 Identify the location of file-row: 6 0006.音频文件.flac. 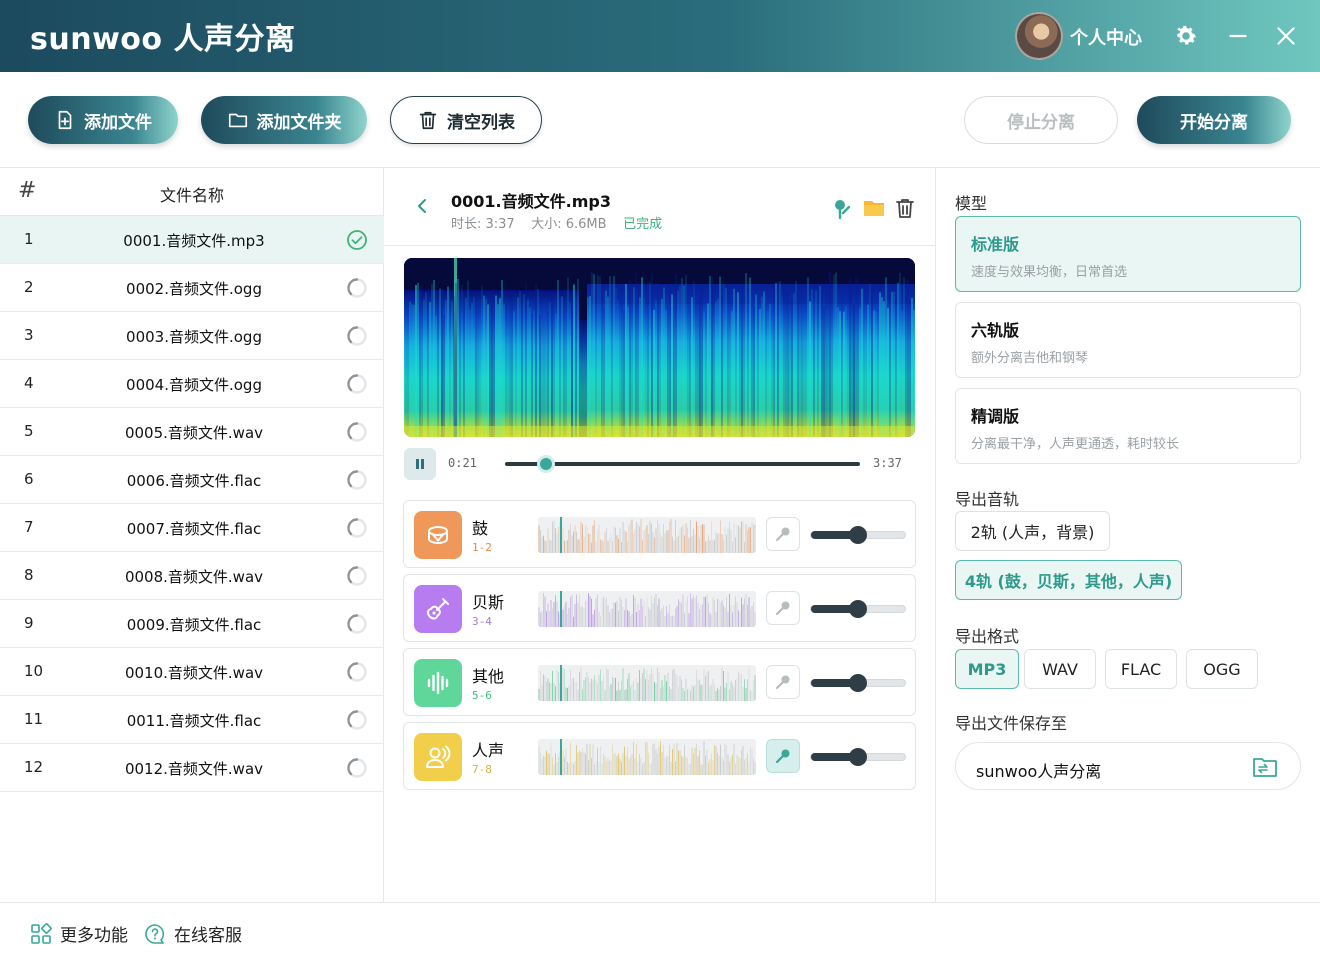
(192, 480).